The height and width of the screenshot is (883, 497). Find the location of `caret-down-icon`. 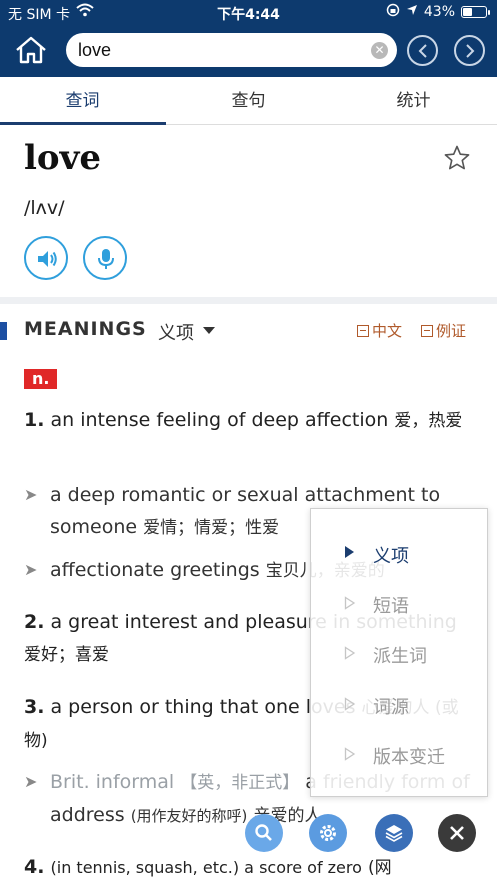

caret-down-icon is located at coordinates (209, 330).